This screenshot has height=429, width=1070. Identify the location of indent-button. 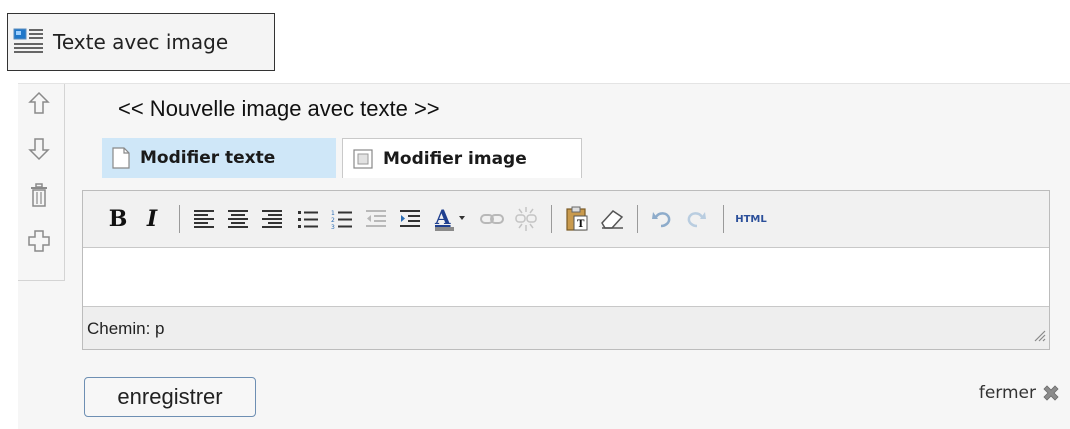
(410, 219).